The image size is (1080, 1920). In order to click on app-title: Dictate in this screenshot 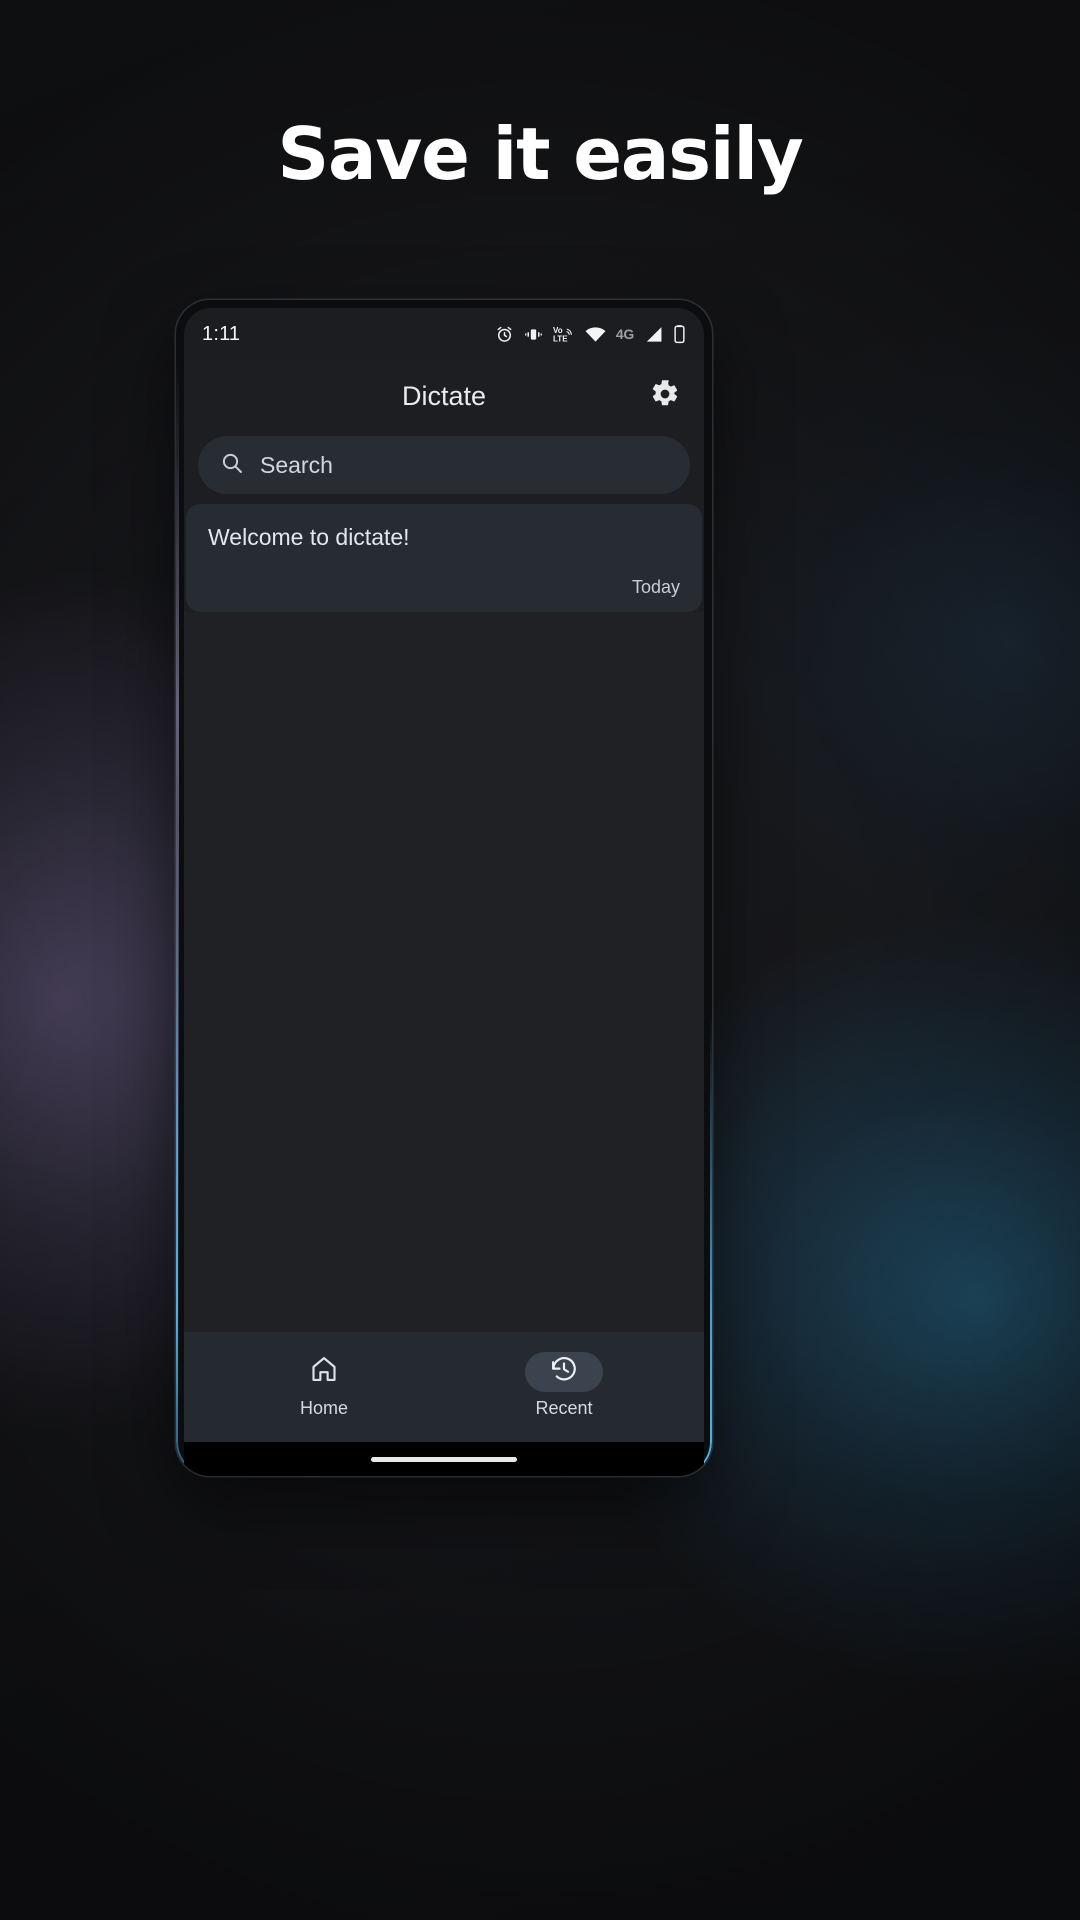, I will do `click(444, 395)`.